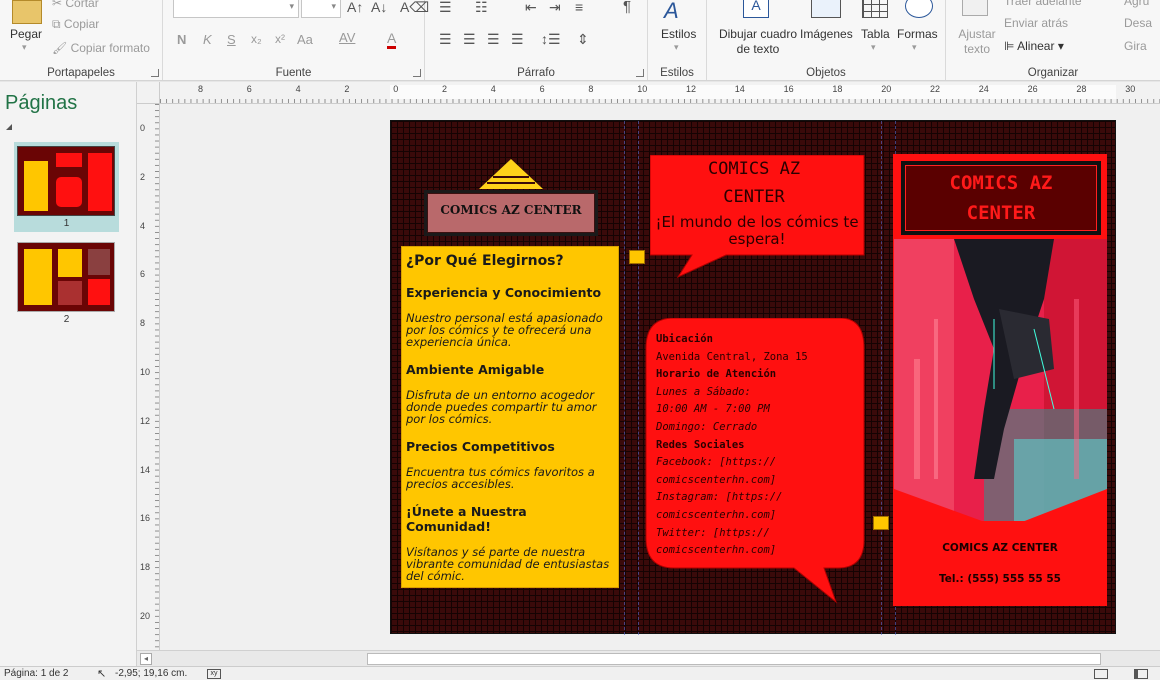  I want to click on two-page-view-icon, so click(1141, 674).